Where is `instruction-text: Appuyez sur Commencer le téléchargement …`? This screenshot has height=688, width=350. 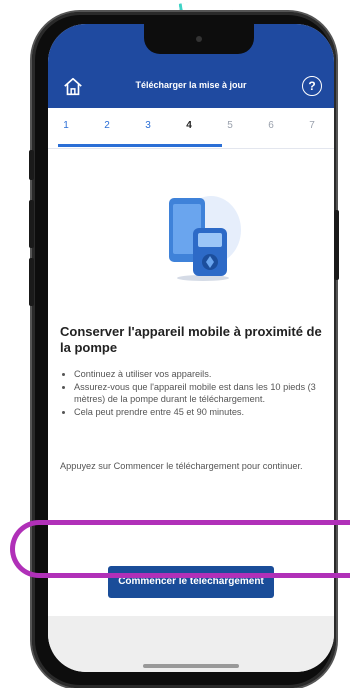 instruction-text: Appuyez sur Commencer le téléchargement … is located at coordinates (181, 466).